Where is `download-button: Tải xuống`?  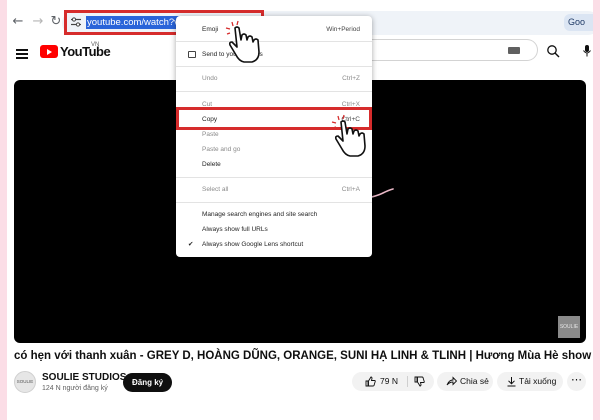
download-button: Tải xuống is located at coordinates (530, 381).